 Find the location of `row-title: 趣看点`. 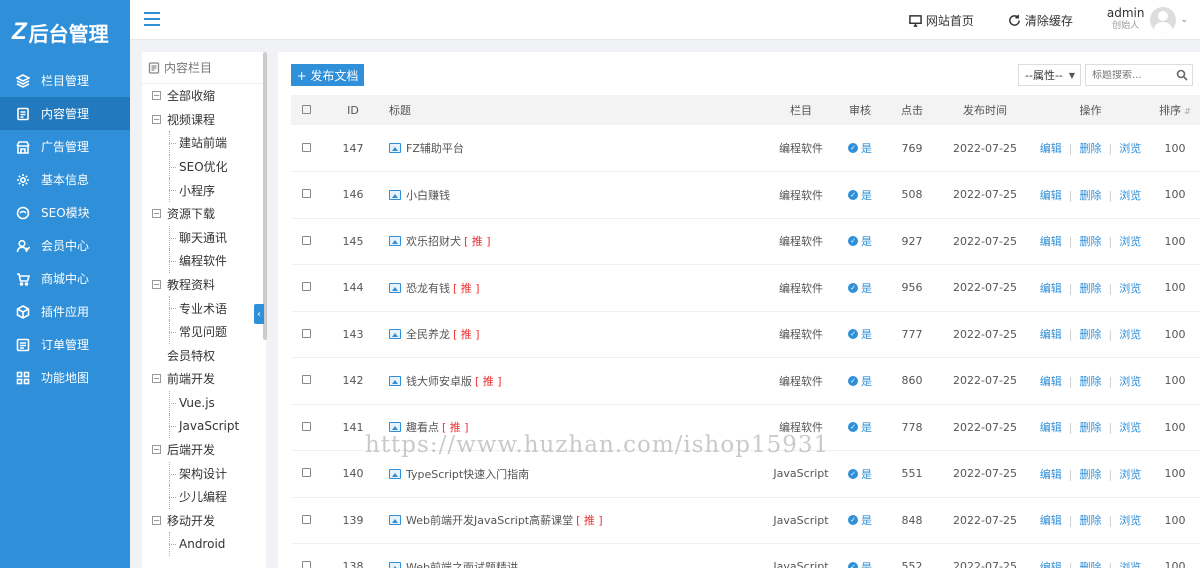

row-title: 趣看点 is located at coordinates (422, 427).